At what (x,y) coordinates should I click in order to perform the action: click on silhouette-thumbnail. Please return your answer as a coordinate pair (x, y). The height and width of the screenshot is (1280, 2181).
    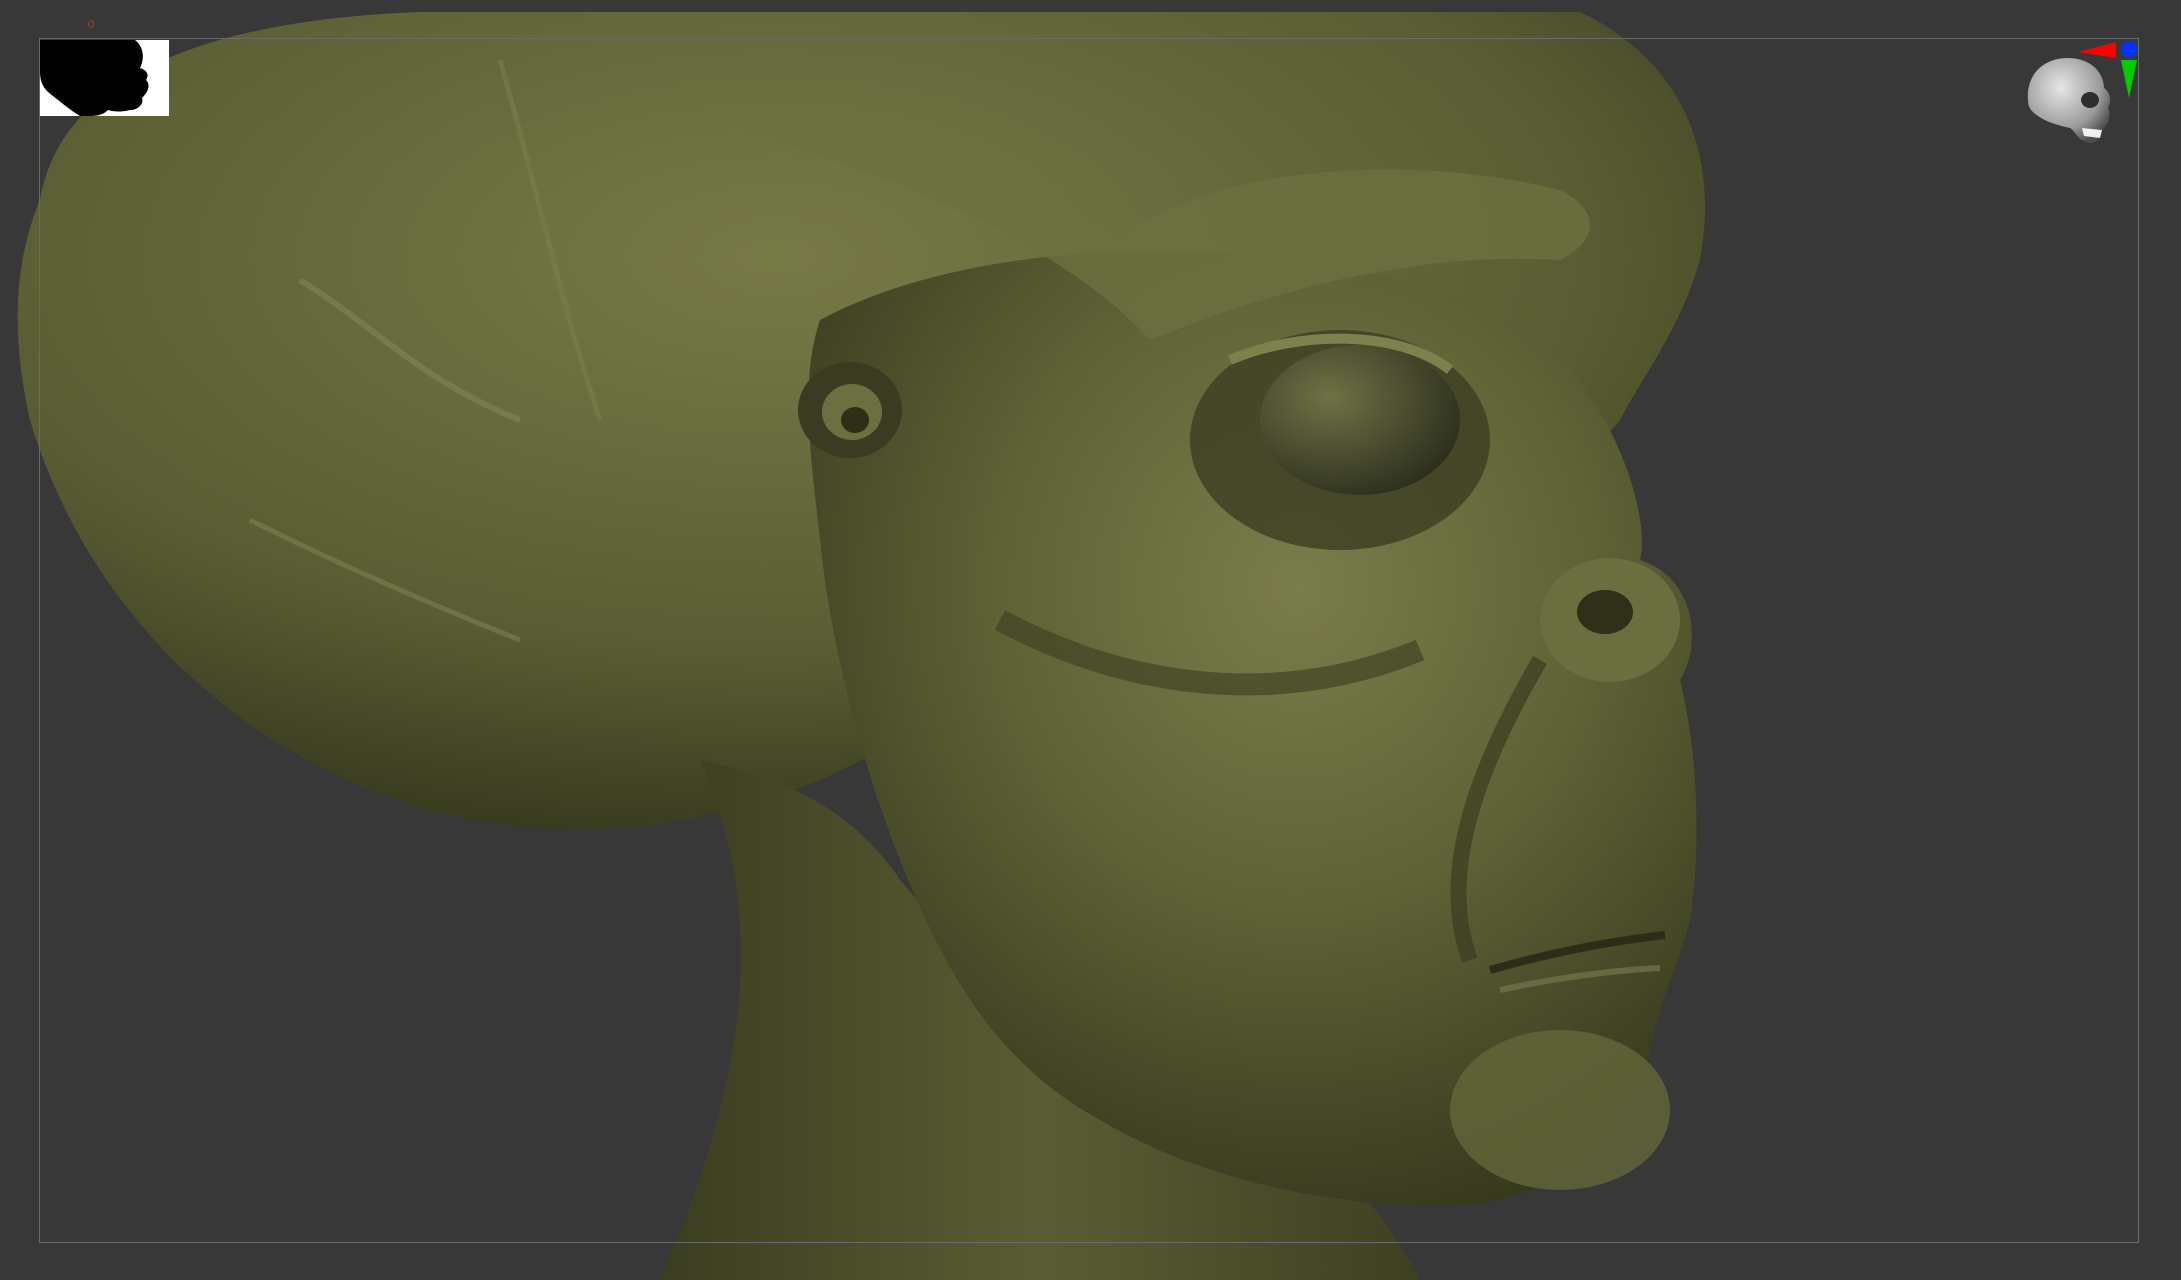
    Looking at the image, I should click on (104, 78).